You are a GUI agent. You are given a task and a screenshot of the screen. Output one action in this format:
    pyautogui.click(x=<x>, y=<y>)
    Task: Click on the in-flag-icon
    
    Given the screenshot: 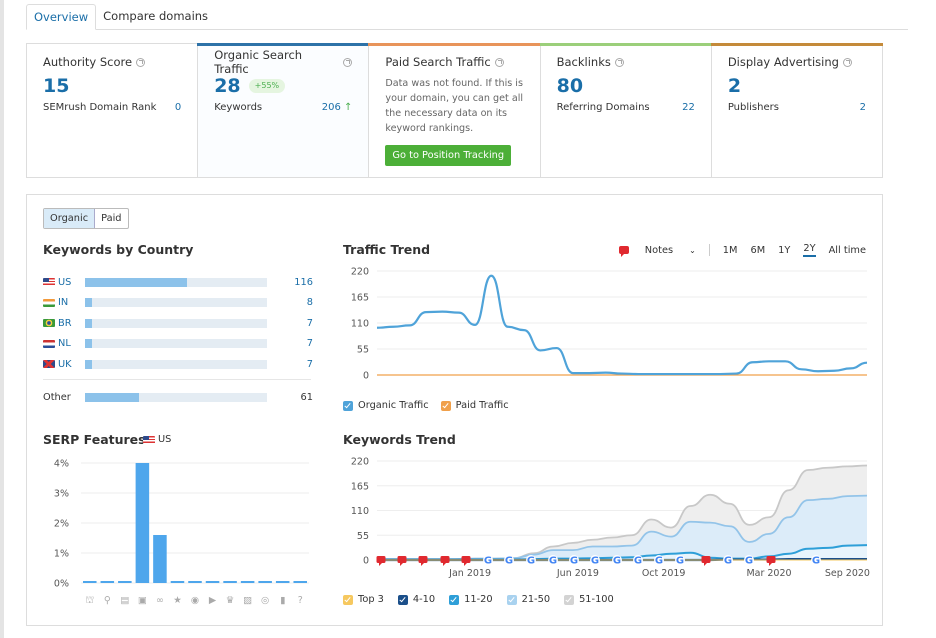 What is the action you would take?
    pyautogui.click(x=49, y=302)
    